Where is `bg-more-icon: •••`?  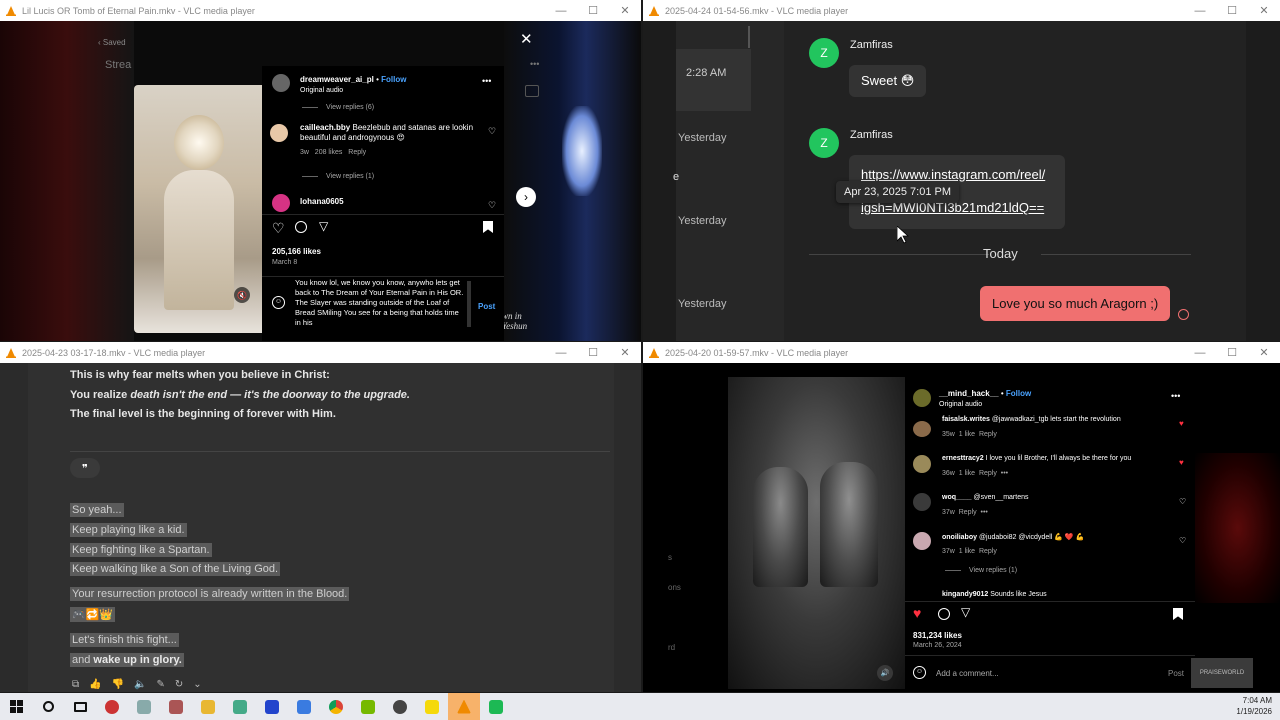 bg-more-icon: ••• is located at coordinates (534, 64).